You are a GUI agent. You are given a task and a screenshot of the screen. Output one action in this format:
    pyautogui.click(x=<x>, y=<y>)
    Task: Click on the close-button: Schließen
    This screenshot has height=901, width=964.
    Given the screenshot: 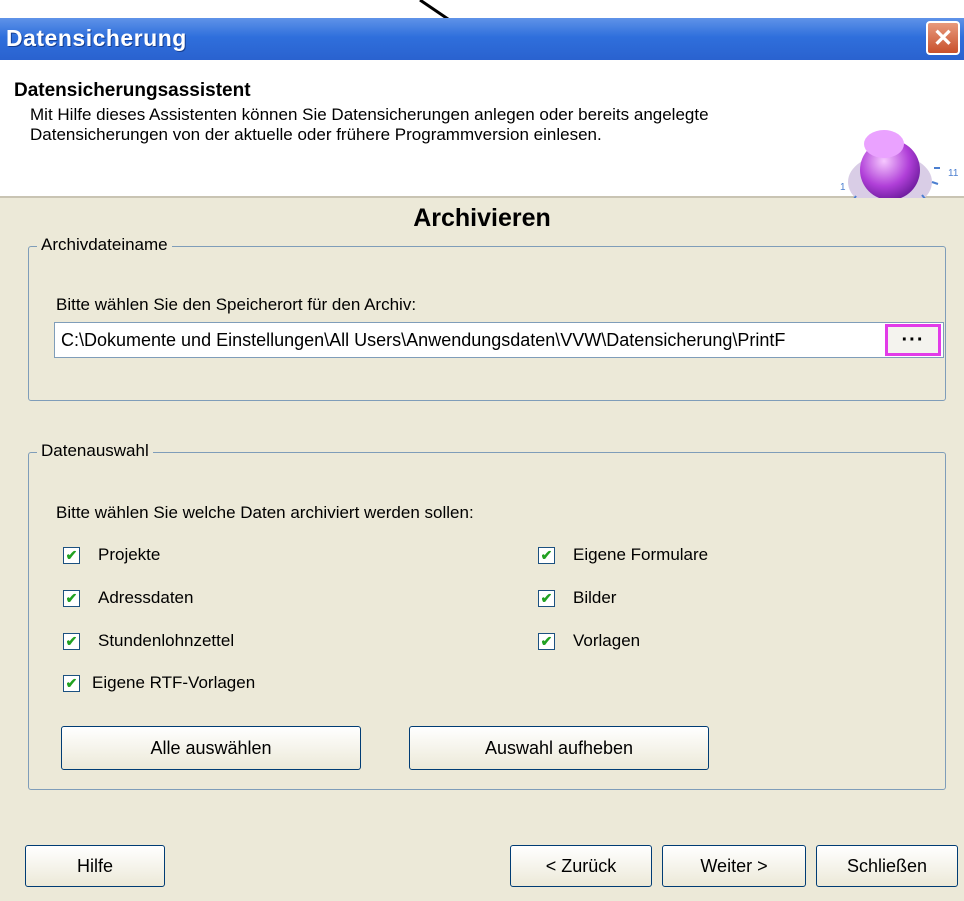 What is the action you would take?
    pyautogui.click(x=887, y=866)
    